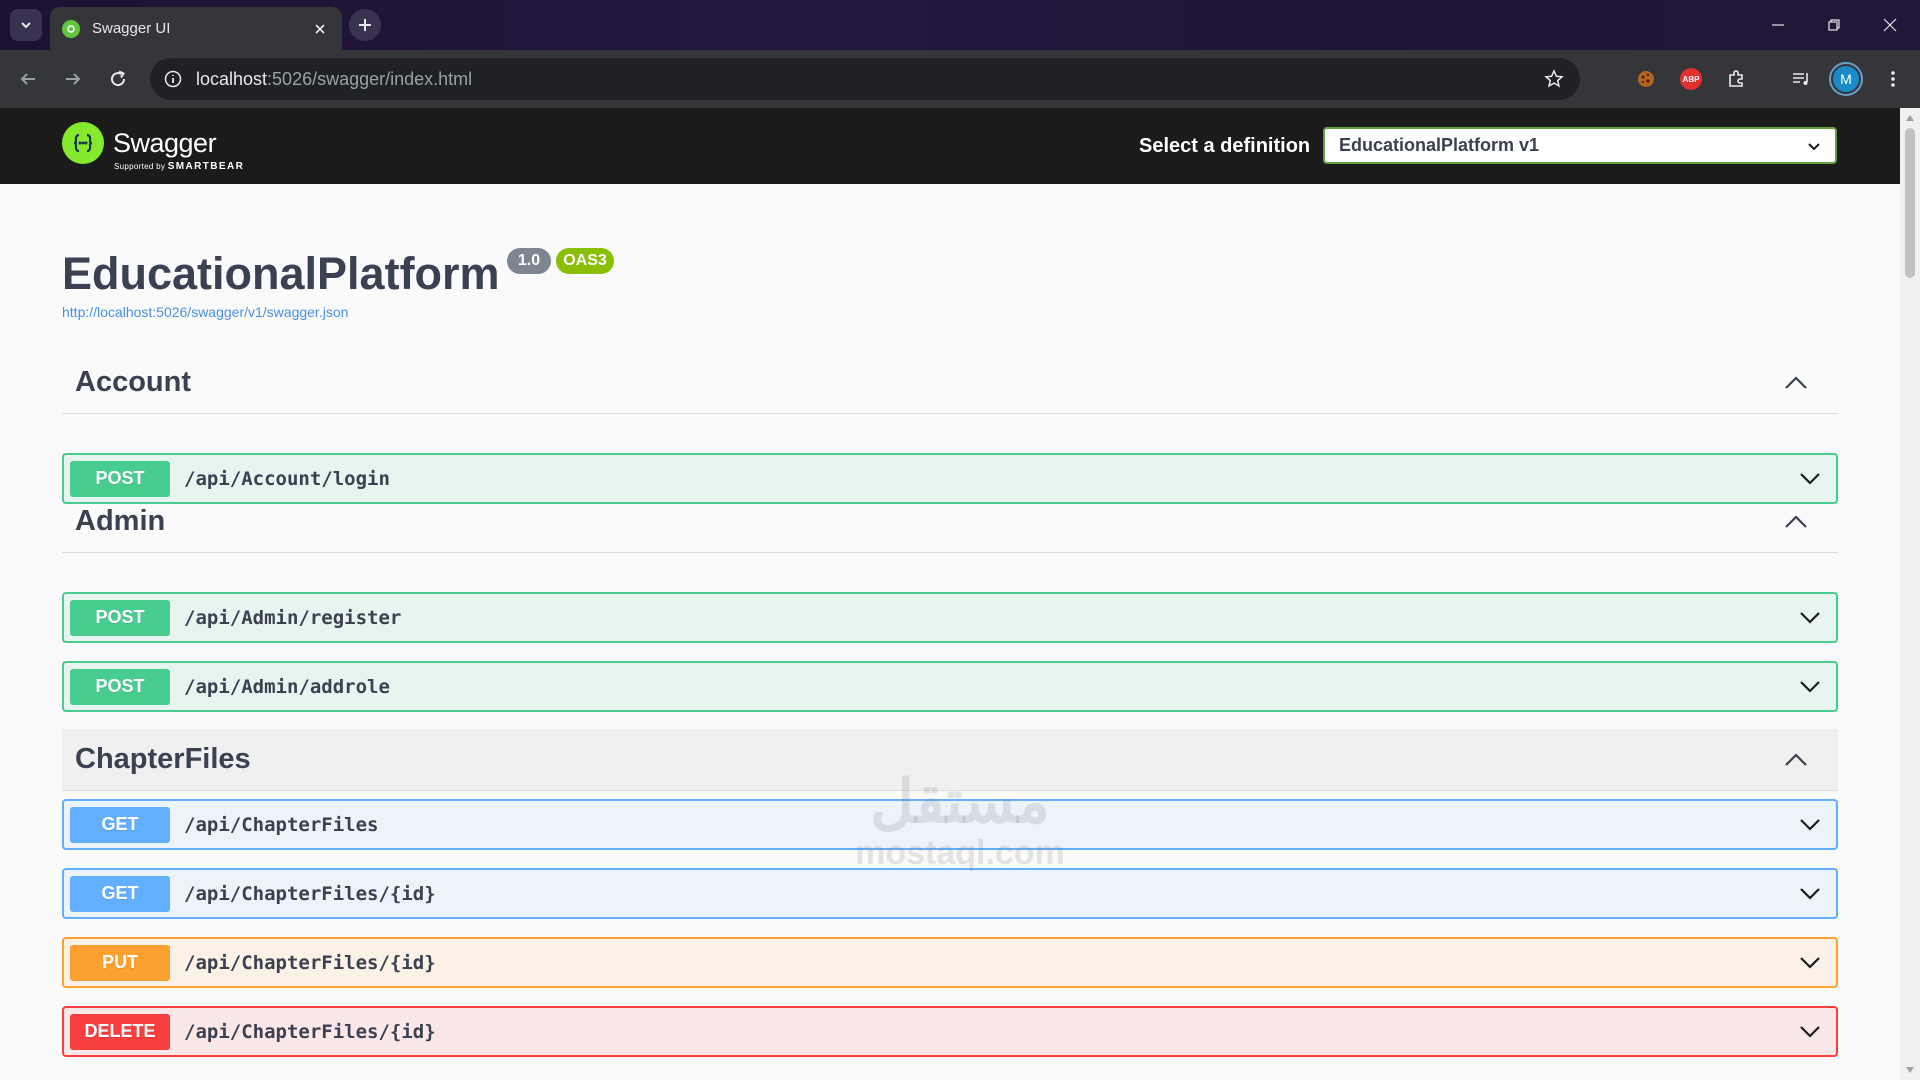  I want to click on tab-search-button, so click(26, 25).